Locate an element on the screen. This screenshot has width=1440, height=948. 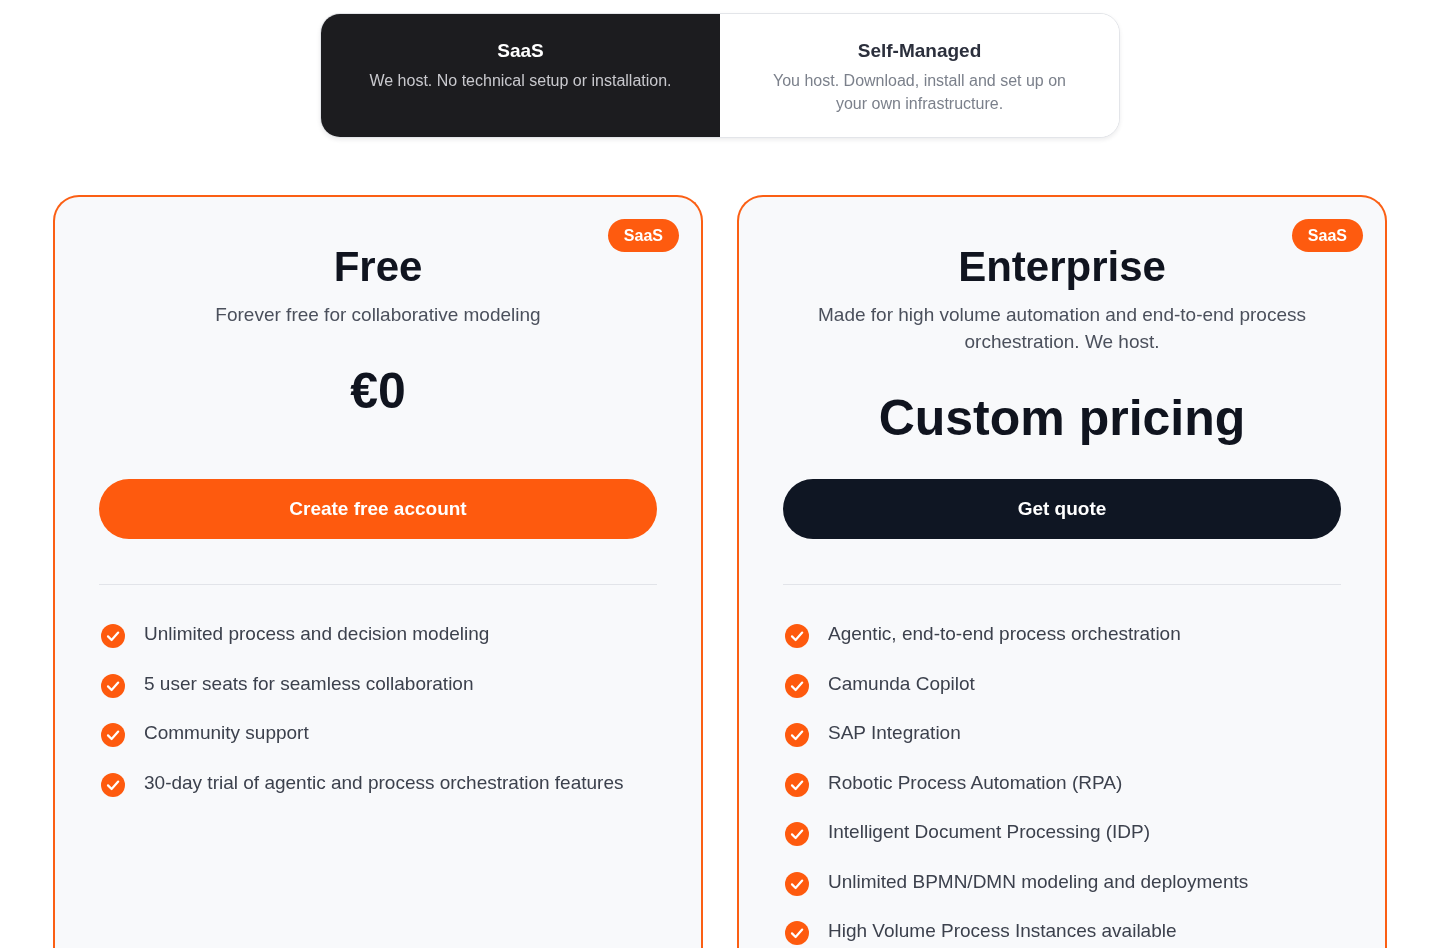
plan-name: Enterprise is located at coordinates (1062, 267).